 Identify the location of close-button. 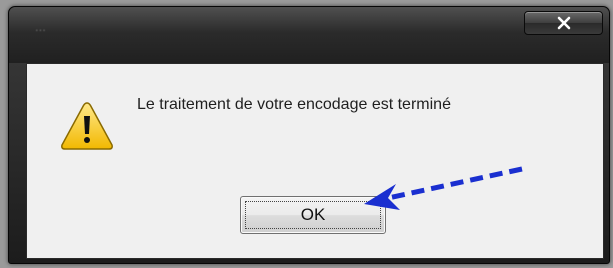
(563, 23).